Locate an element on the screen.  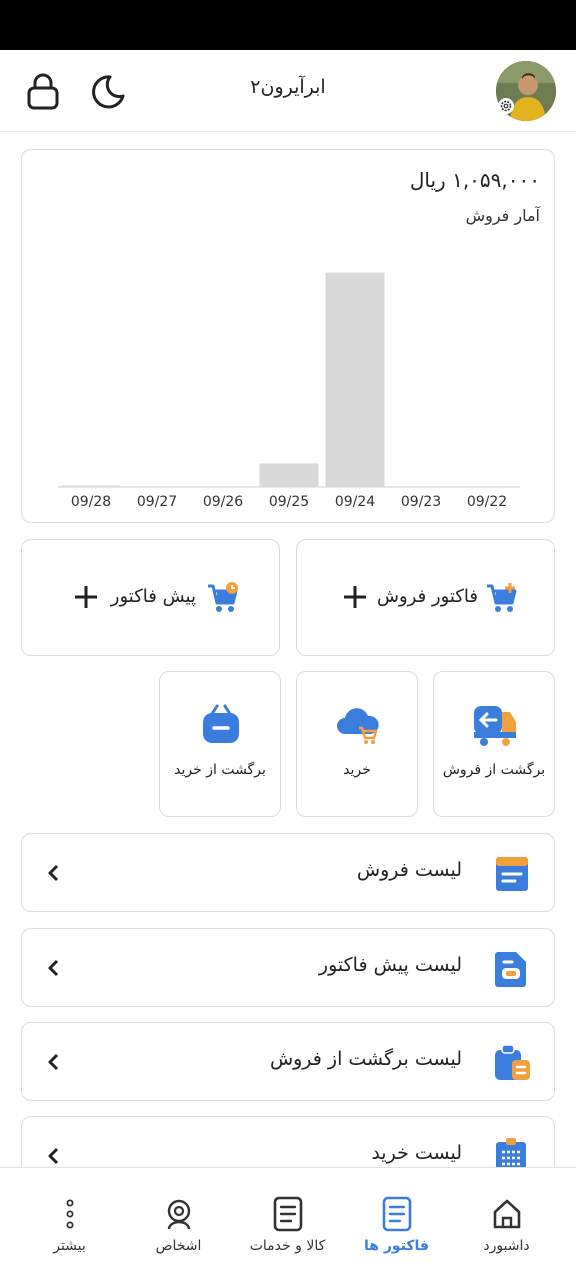
moon-icon is located at coordinates (108, 92).